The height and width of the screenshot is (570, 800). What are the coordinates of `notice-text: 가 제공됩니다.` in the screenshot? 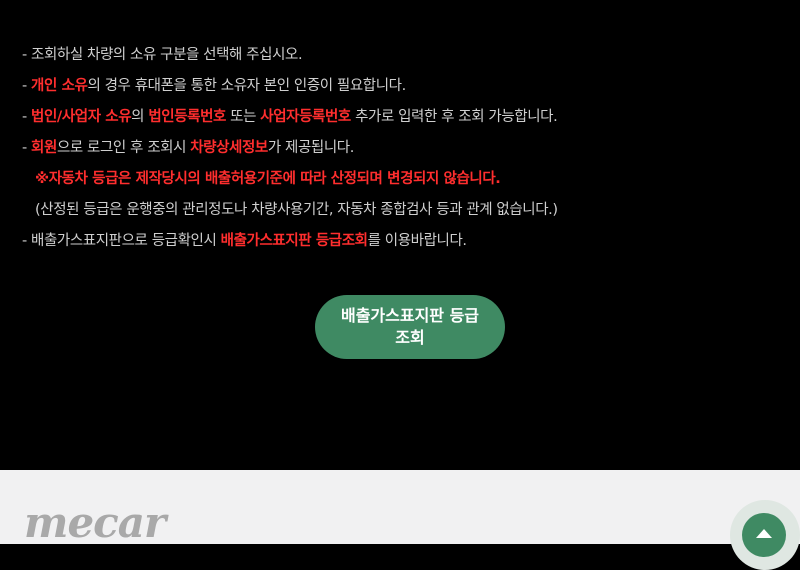 It's located at (310, 148).